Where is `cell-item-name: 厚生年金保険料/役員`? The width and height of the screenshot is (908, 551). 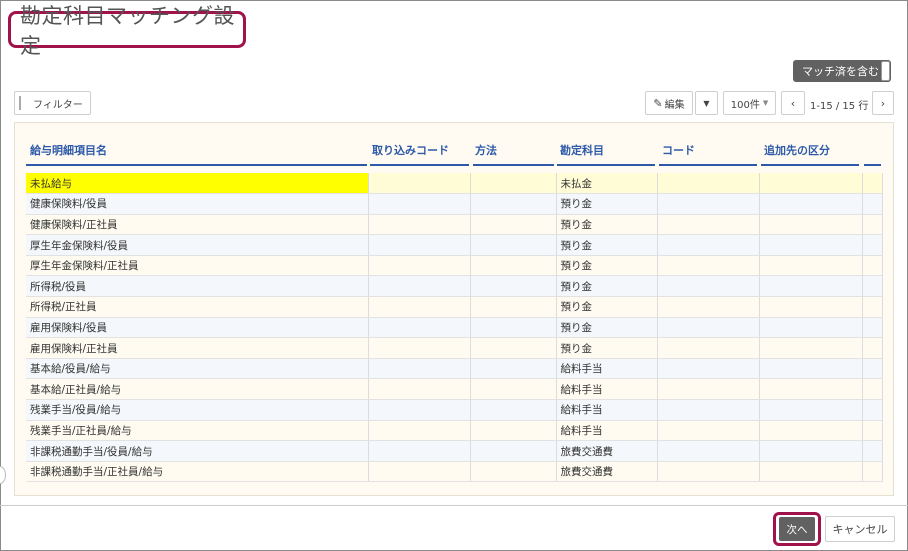
cell-item-name: 厚生年金保険料/役員 is located at coordinates (197, 245).